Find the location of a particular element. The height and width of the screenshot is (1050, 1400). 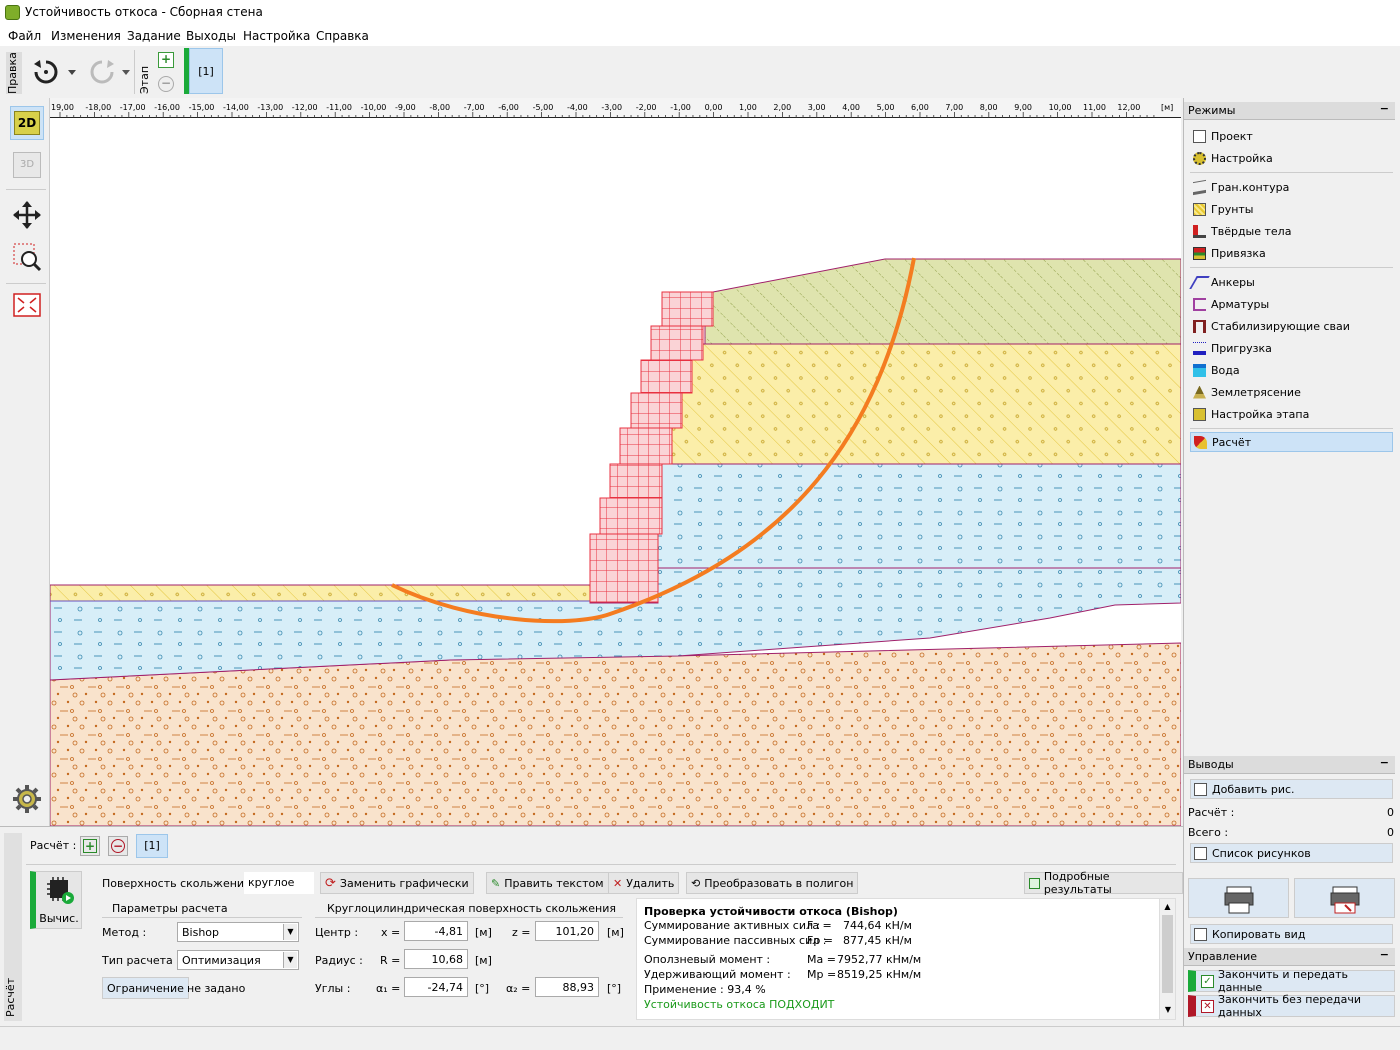

restriction-button: Ограничение is located at coordinates (145, 988).